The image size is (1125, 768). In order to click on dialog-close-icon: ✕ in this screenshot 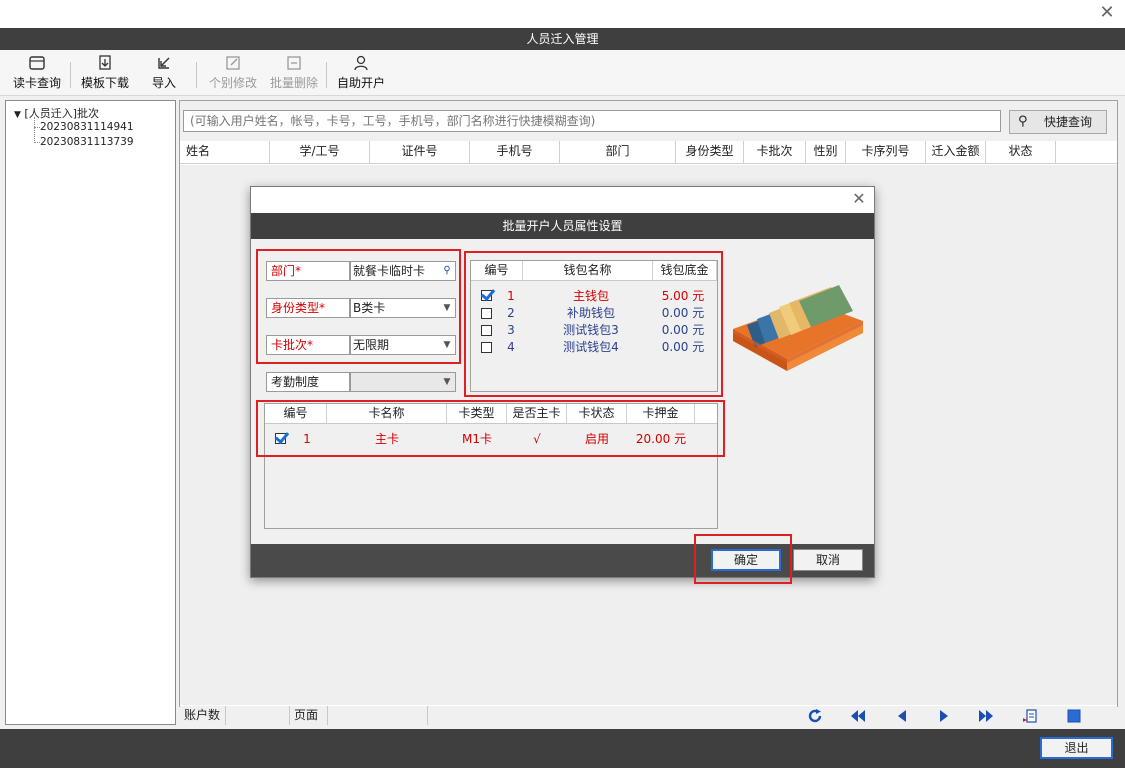, I will do `click(859, 199)`.